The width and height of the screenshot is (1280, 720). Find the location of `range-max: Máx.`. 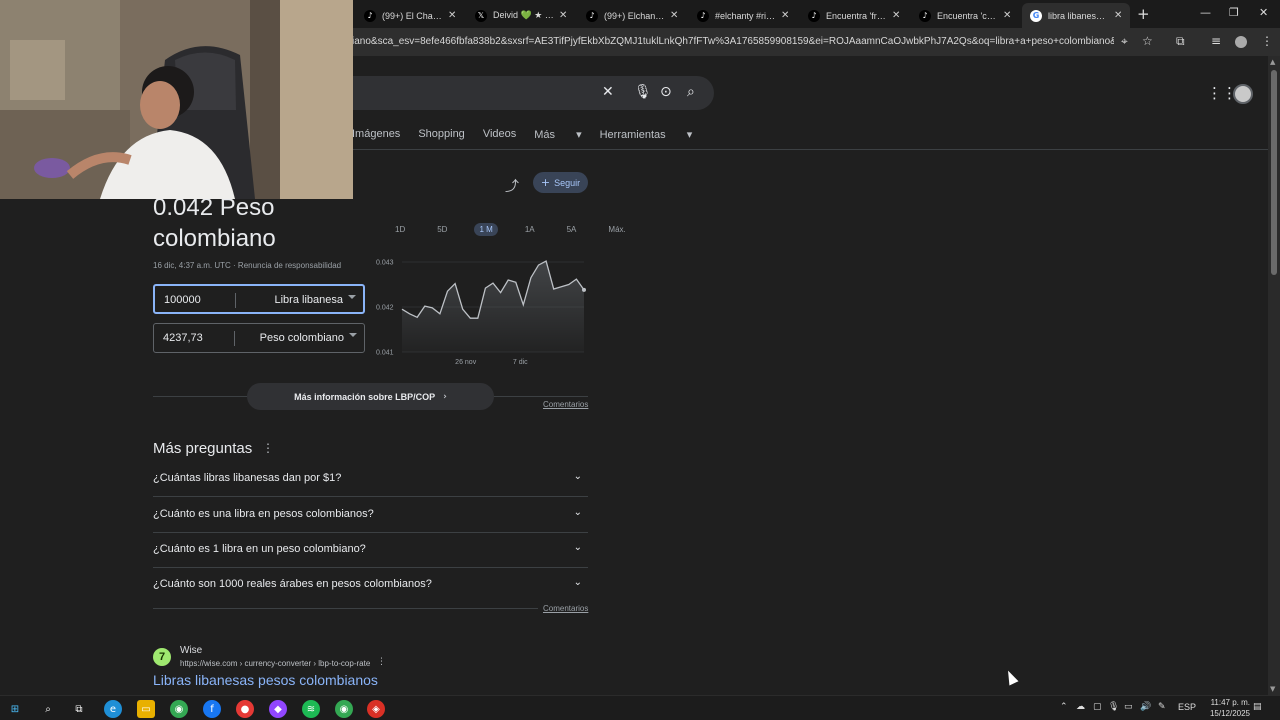

range-max: Máx. is located at coordinates (616, 229).